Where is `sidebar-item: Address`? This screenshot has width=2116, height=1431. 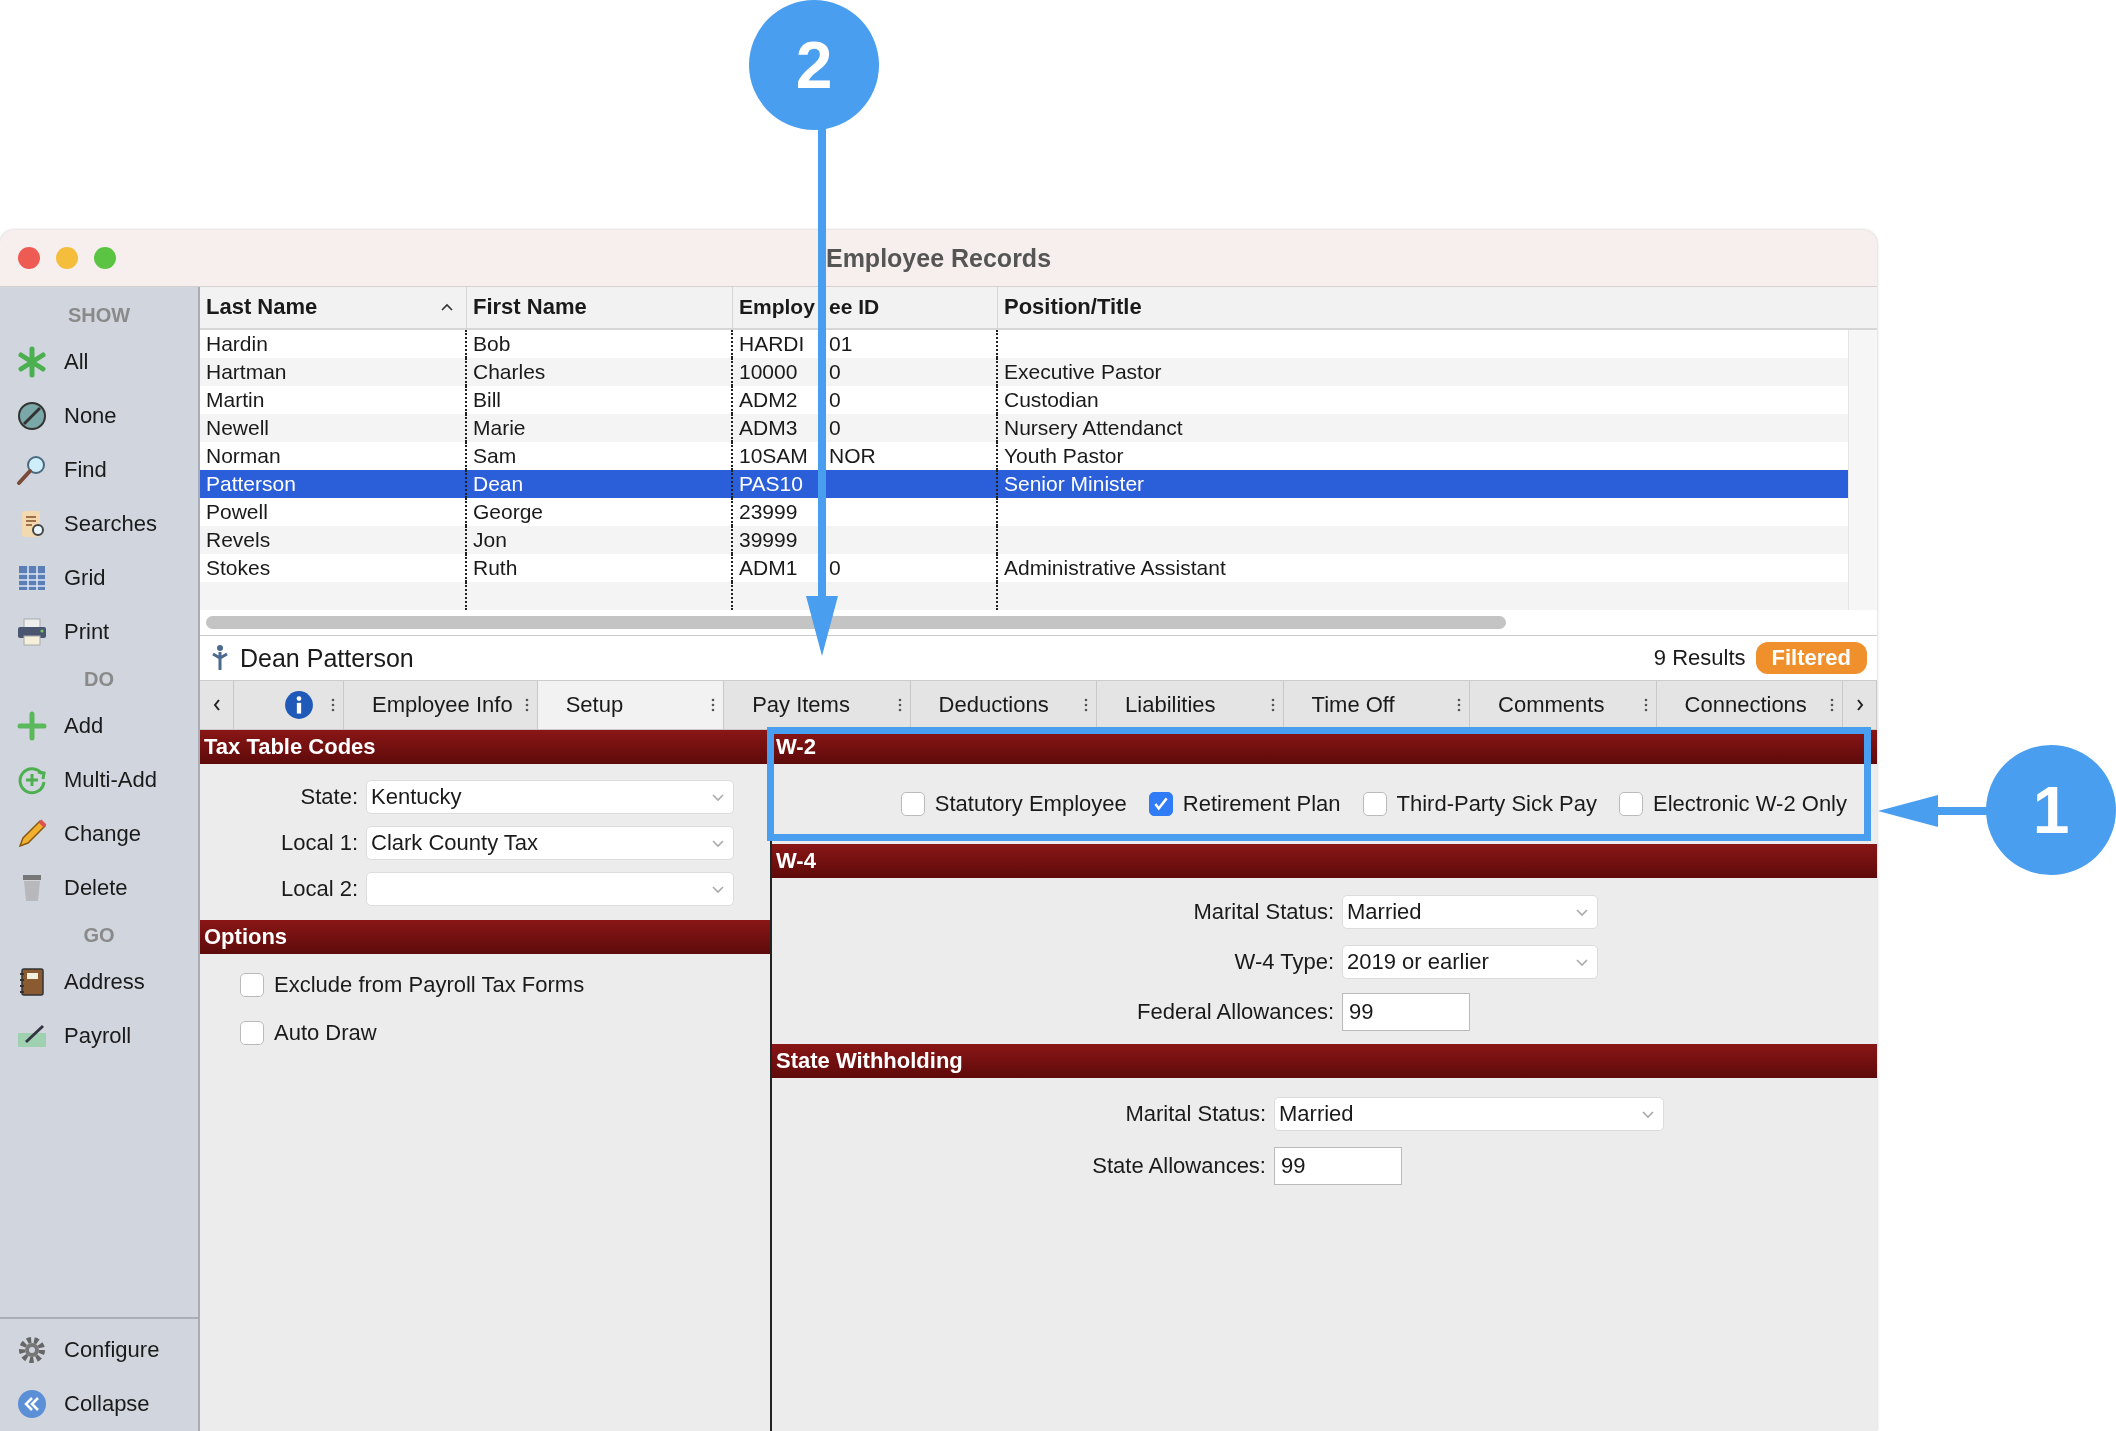 sidebar-item: Address is located at coordinates (99, 982).